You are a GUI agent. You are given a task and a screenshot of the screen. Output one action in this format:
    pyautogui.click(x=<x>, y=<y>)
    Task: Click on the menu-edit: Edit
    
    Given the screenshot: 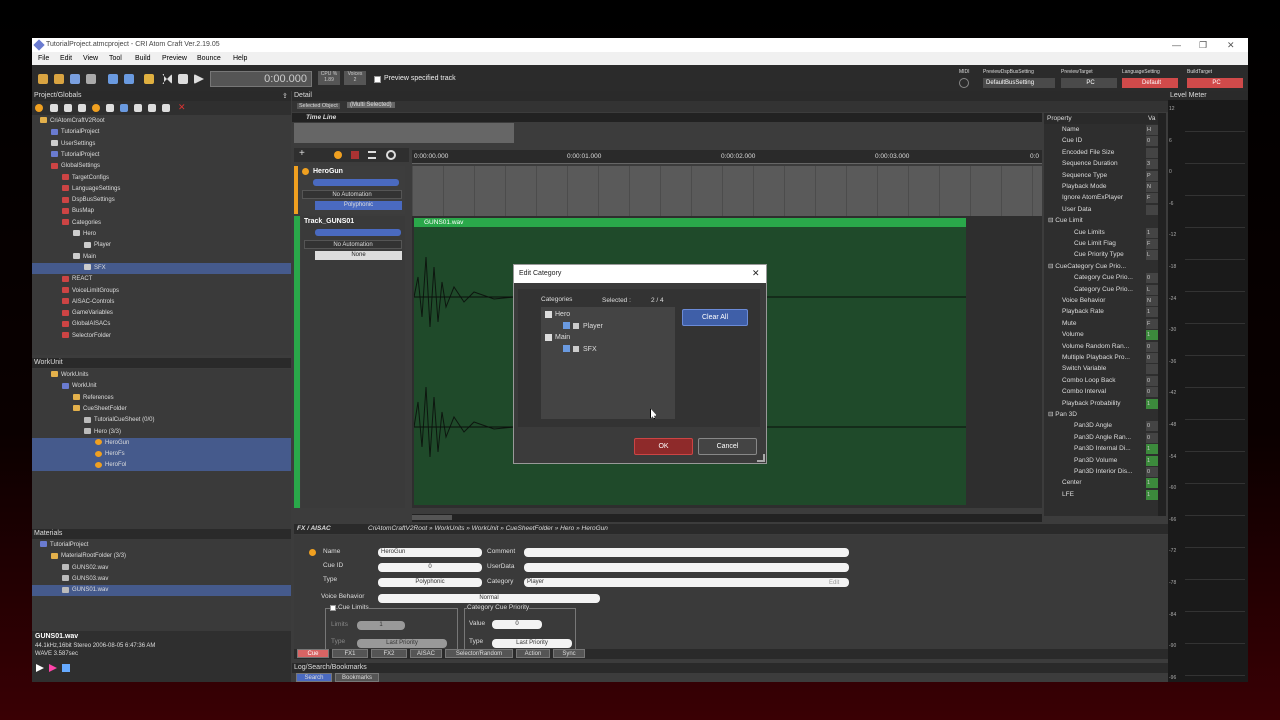 What is the action you would take?
    pyautogui.click(x=66, y=58)
    